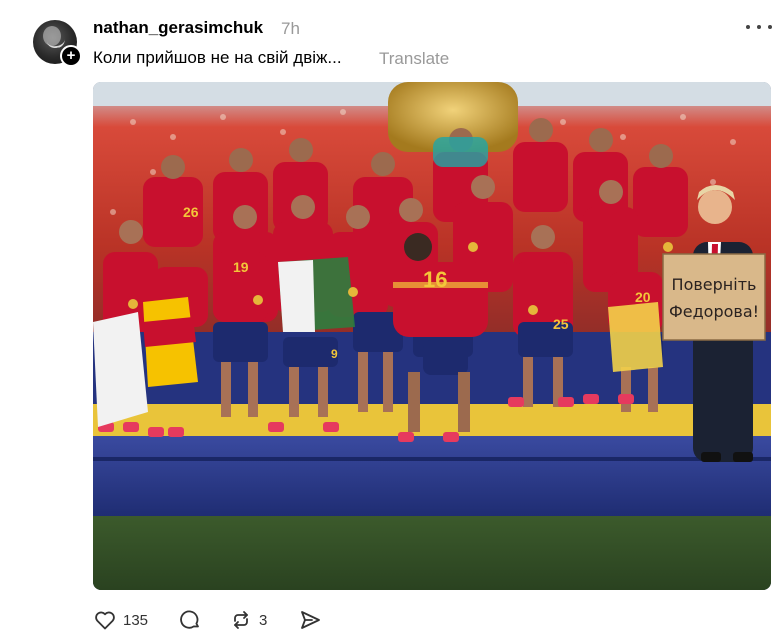 Image resolution: width=784 pixels, height=636 pixels. I want to click on stage-yellow-edge, so click(432, 420).